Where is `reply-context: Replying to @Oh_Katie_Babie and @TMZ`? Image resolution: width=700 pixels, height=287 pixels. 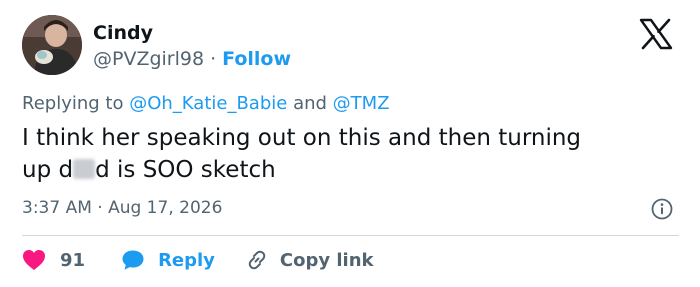 reply-context: Replying to @Oh_Katie_Babie and @TMZ is located at coordinates (206, 103).